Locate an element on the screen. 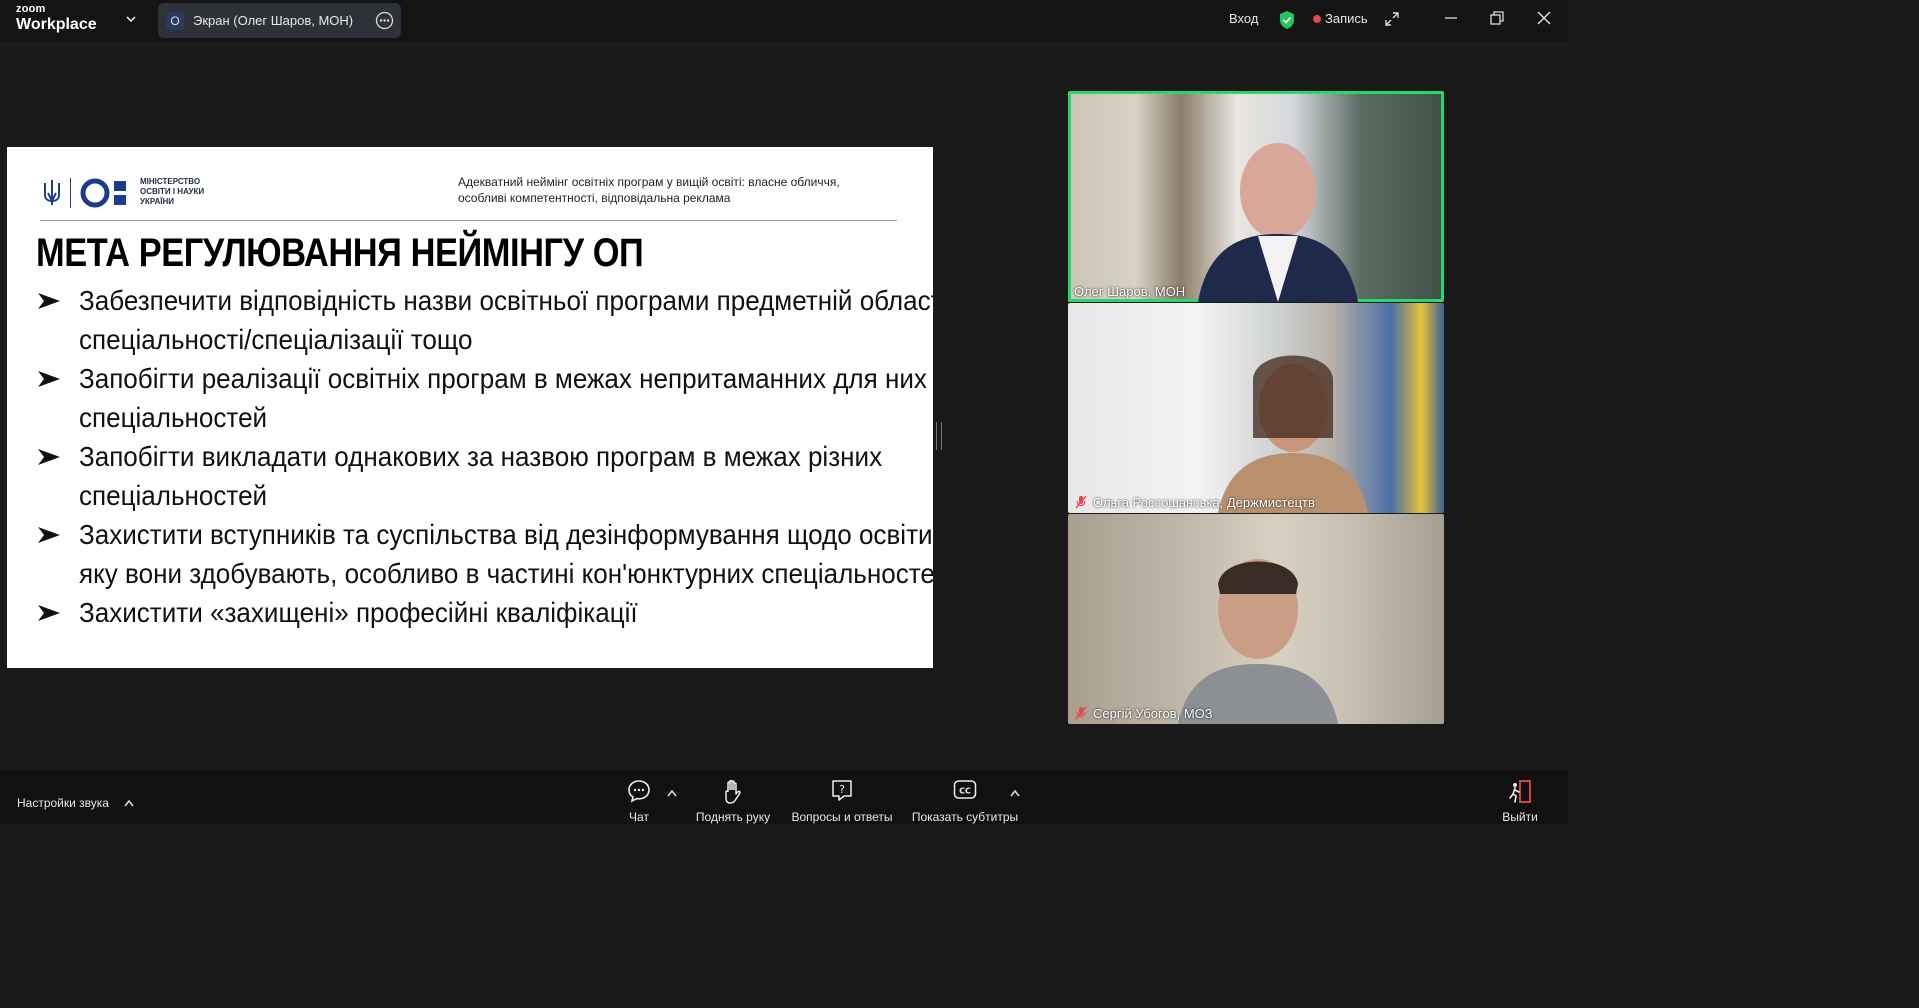 Image resolution: width=1919 pixels, height=1008 pixels. screen-share-indicator: O Экран (Олег Шаров, МОН) is located at coordinates (279, 20).